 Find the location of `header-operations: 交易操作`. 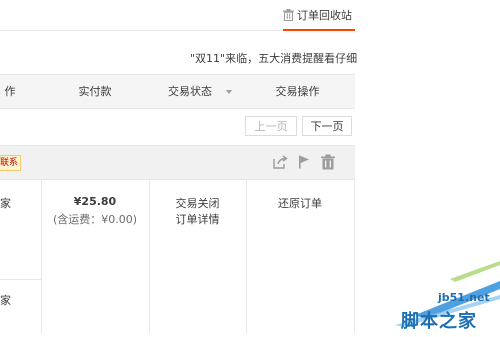

header-operations: 交易操作 is located at coordinates (297, 91).